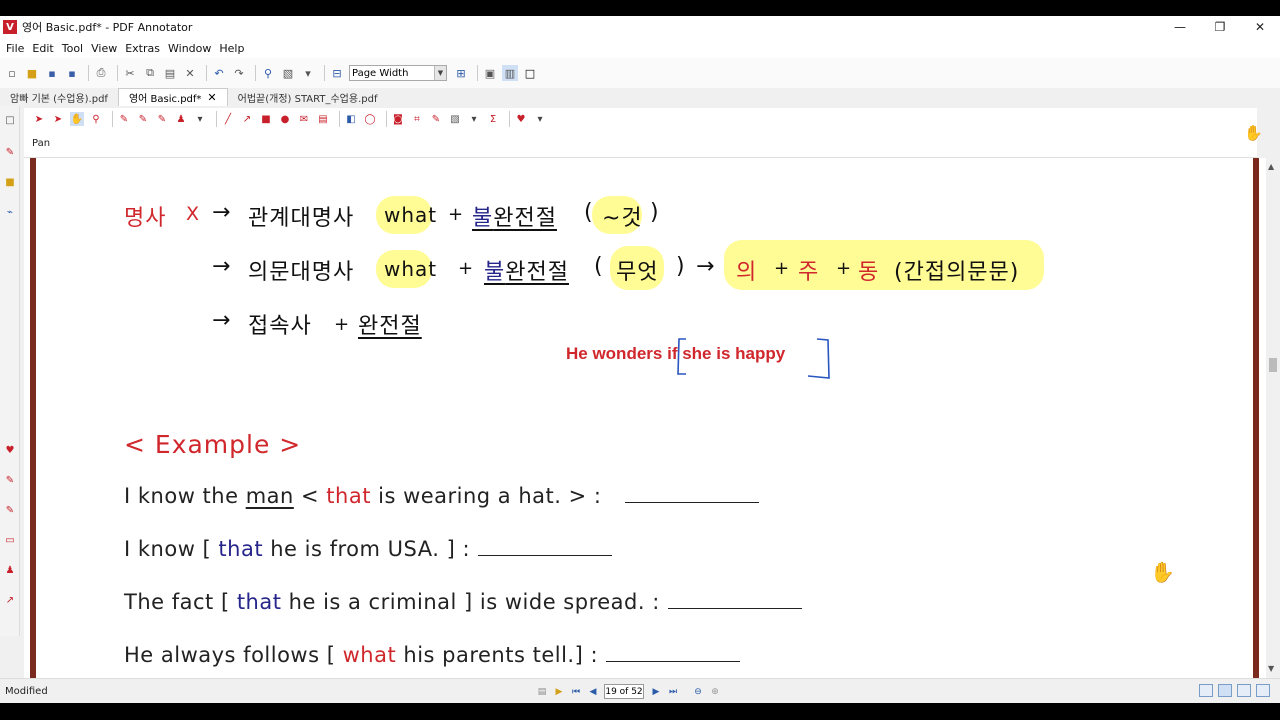 The width and height of the screenshot is (1280, 720). Describe the element at coordinates (417, 119) in the screenshot. I see `crop-icon: ⌗` at that location.